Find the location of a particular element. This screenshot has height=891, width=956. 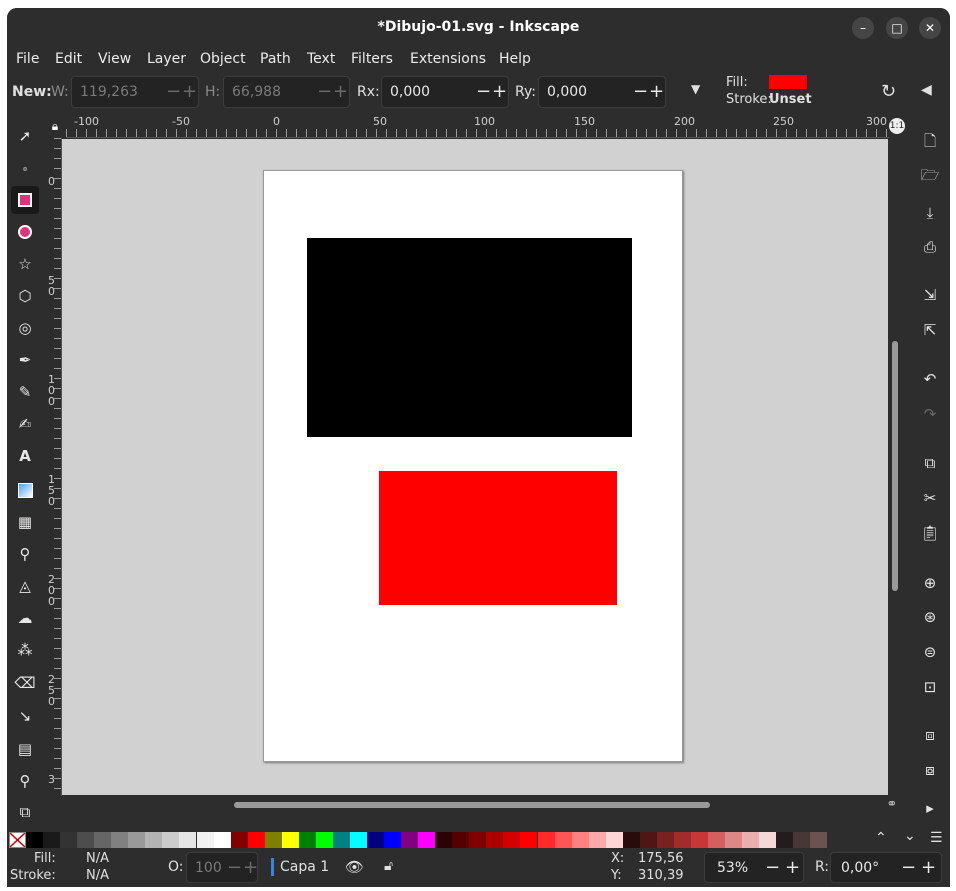

zoom-spinbox: 53% − + is located at coordinates (754, 867).